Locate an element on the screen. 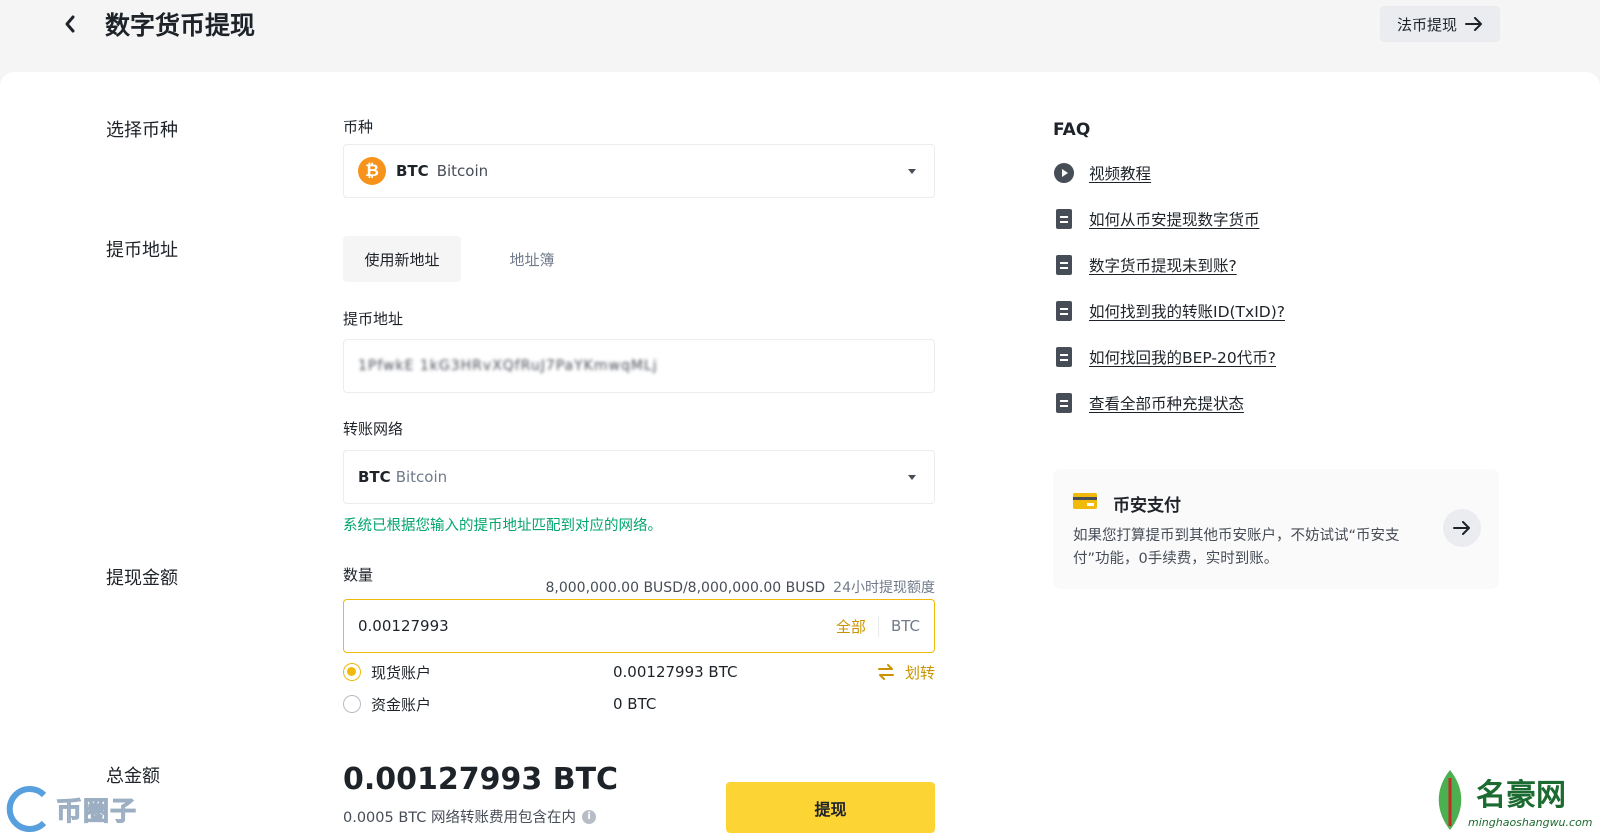 The height and width of the screenshot is (838, 1600). chevron-left-icon is located at coordinates (70, 24).